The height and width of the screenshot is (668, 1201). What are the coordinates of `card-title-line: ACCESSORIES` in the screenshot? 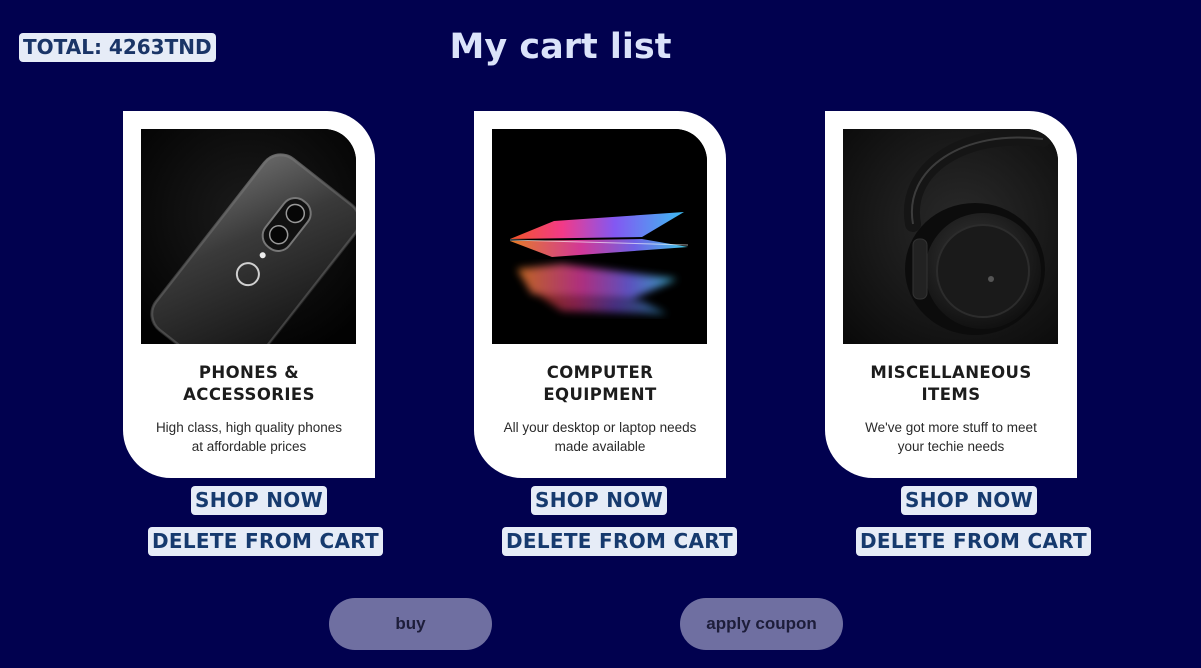 It's located at (249, 394).